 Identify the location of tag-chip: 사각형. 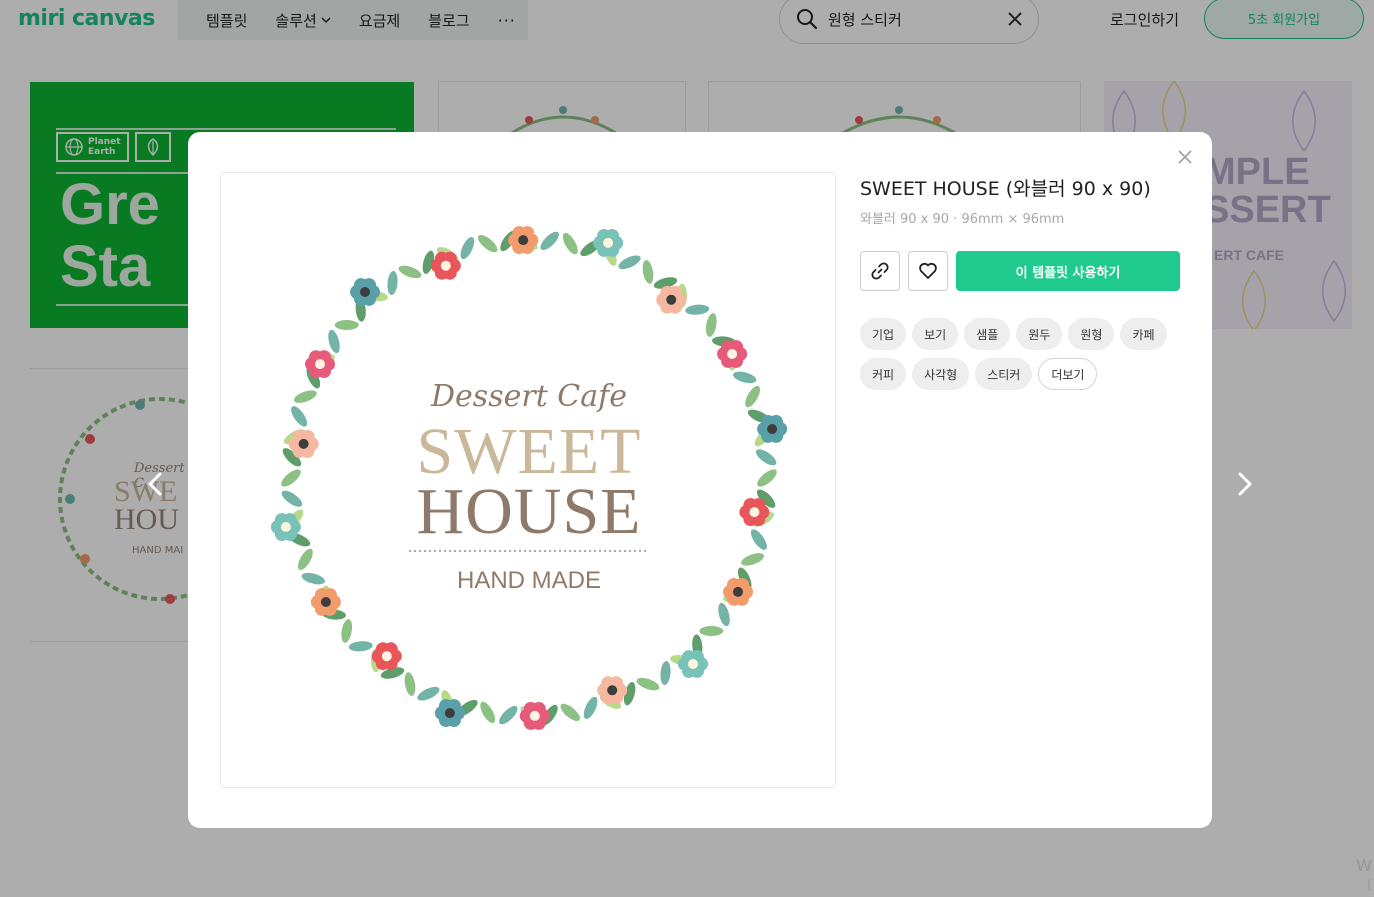
(941, 374).